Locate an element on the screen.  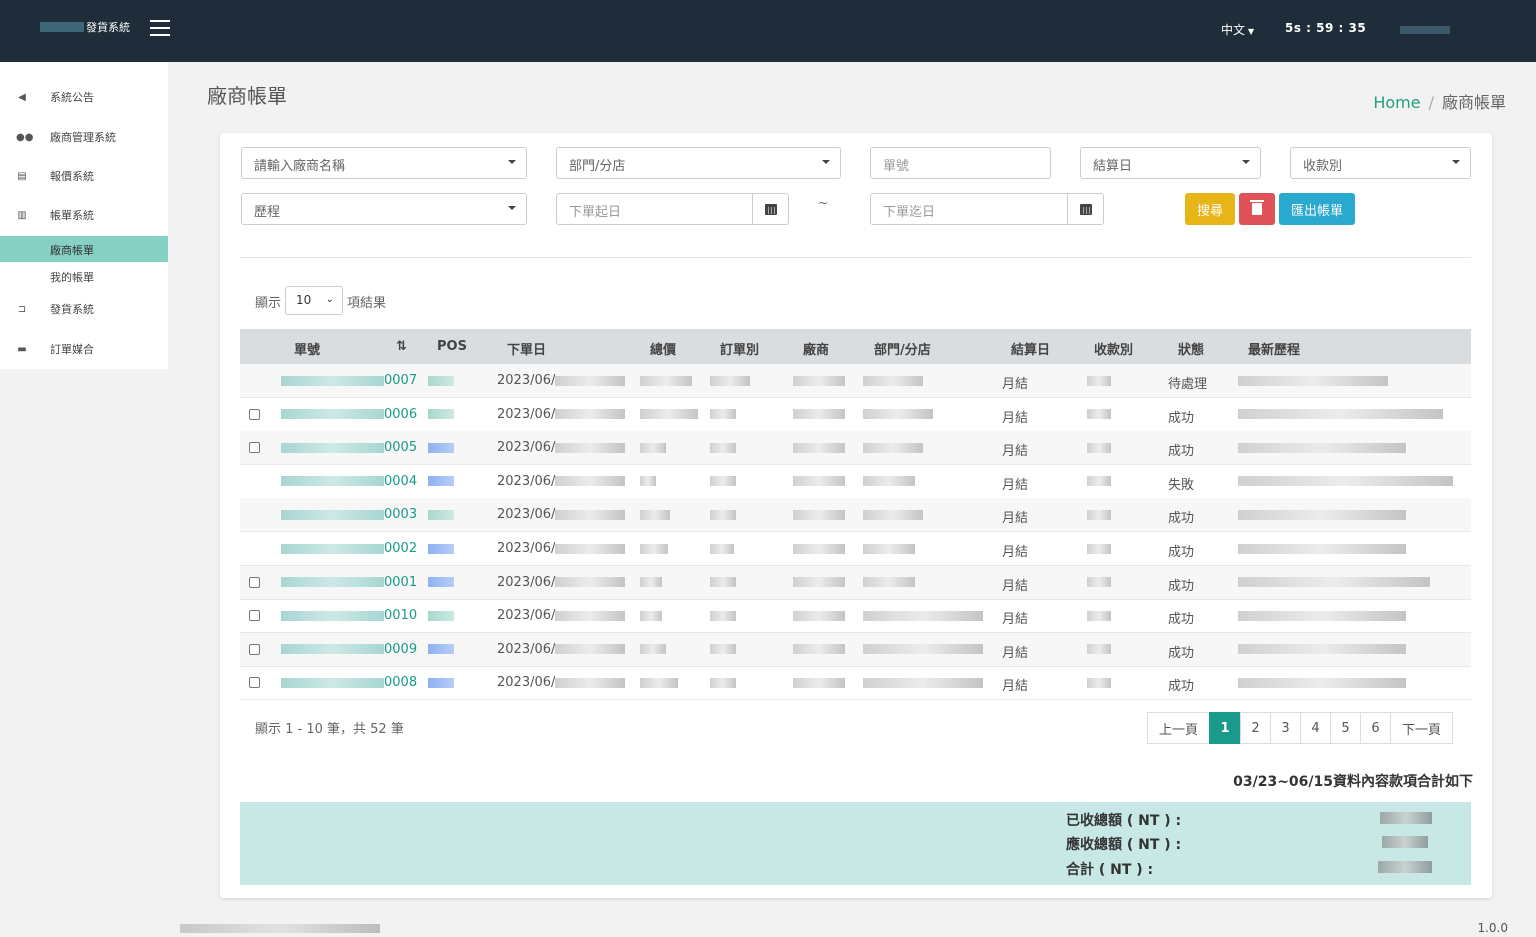
bill-icon: ▥ is located at coordinates (22, 215).